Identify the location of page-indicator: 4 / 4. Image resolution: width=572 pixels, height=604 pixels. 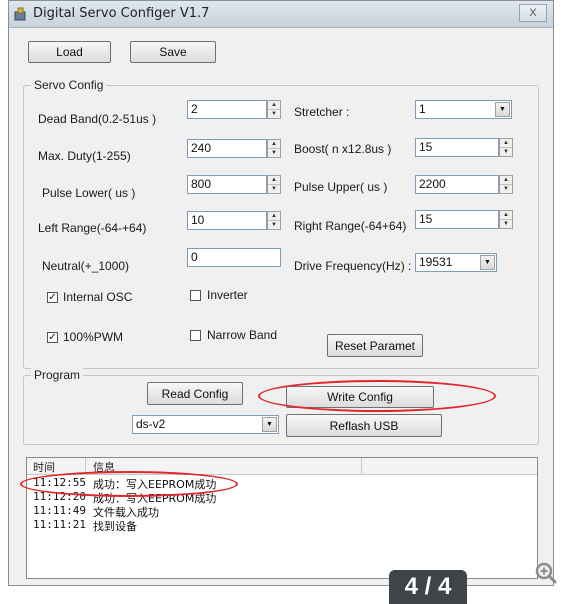
(428, 587).